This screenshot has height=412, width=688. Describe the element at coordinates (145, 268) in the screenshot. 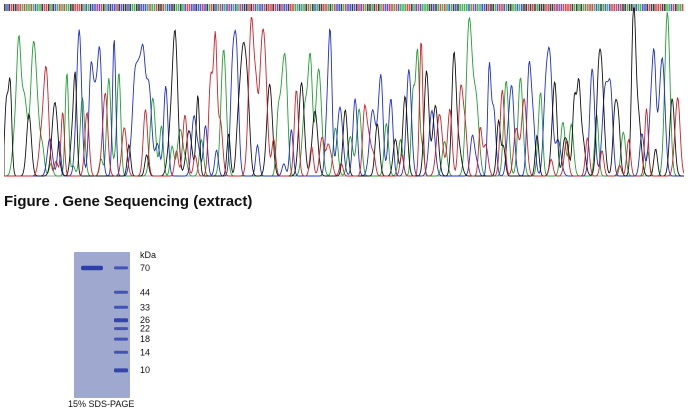

I see `marker-label: 70` at that location.